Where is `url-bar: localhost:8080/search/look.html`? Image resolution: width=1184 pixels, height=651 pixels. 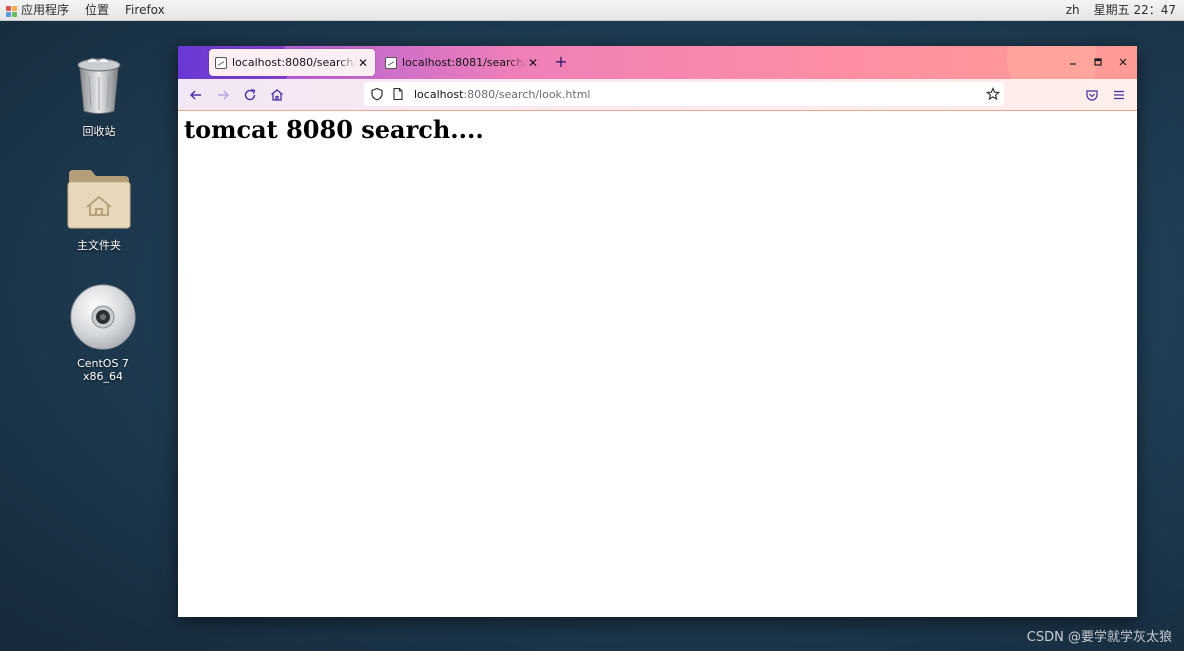
url-bar: localhost:8080/search/look.html is located at coordinates (684, 94).